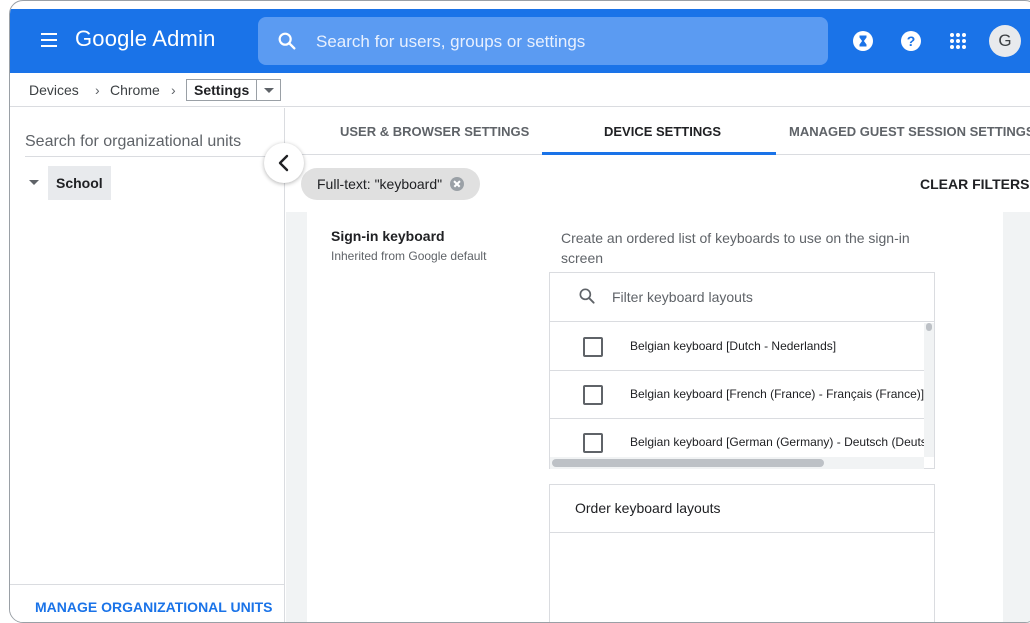 The width and height of the screenshot is (1030, 623). What do you see at coordinates (269, 90) in the screenshot?
I see `breadcrumb-dropdown-button` at bounding box center [269, 90].